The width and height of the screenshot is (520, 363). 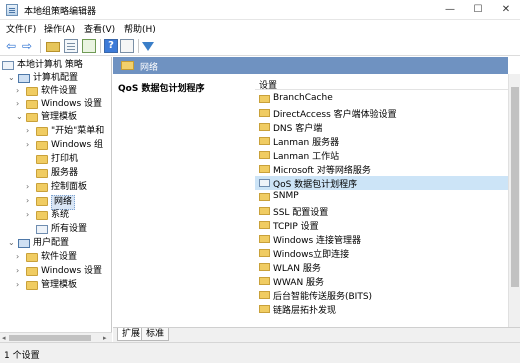 I want to click on list-item: Windows 连接管理器, so click(x=381, y=239).